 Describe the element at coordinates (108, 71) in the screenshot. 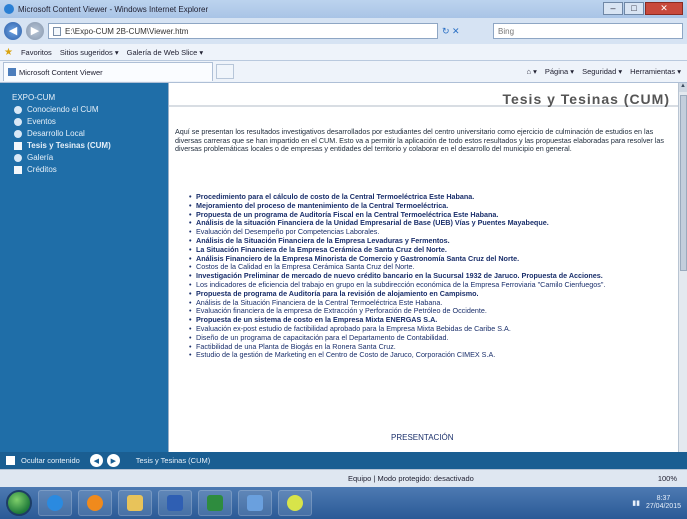

I see `tab-content-viewer: Microsoft Content Viewer` at that location.